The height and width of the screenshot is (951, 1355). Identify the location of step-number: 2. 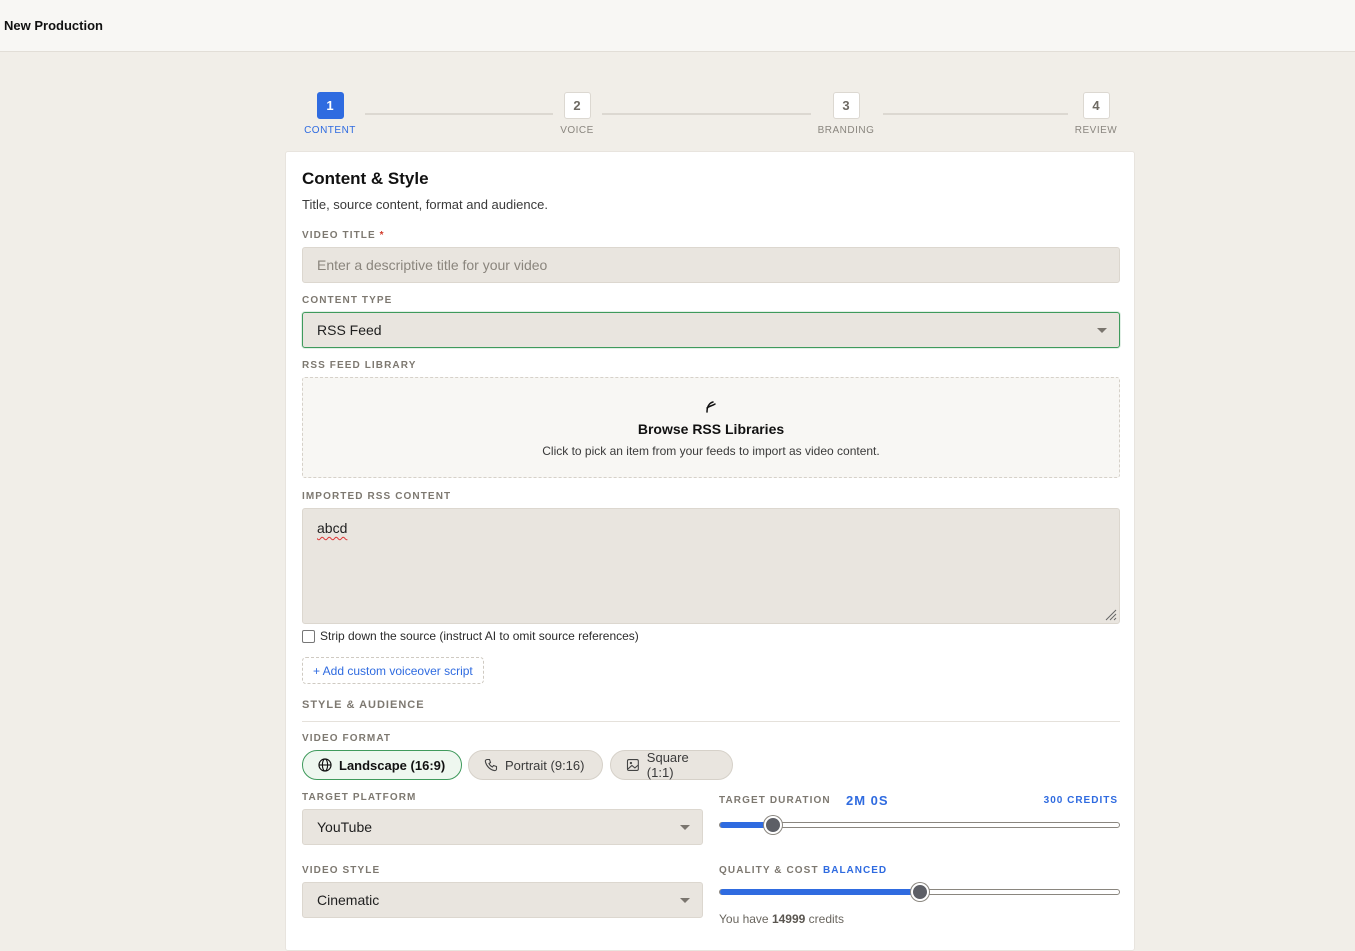
(577, 105).